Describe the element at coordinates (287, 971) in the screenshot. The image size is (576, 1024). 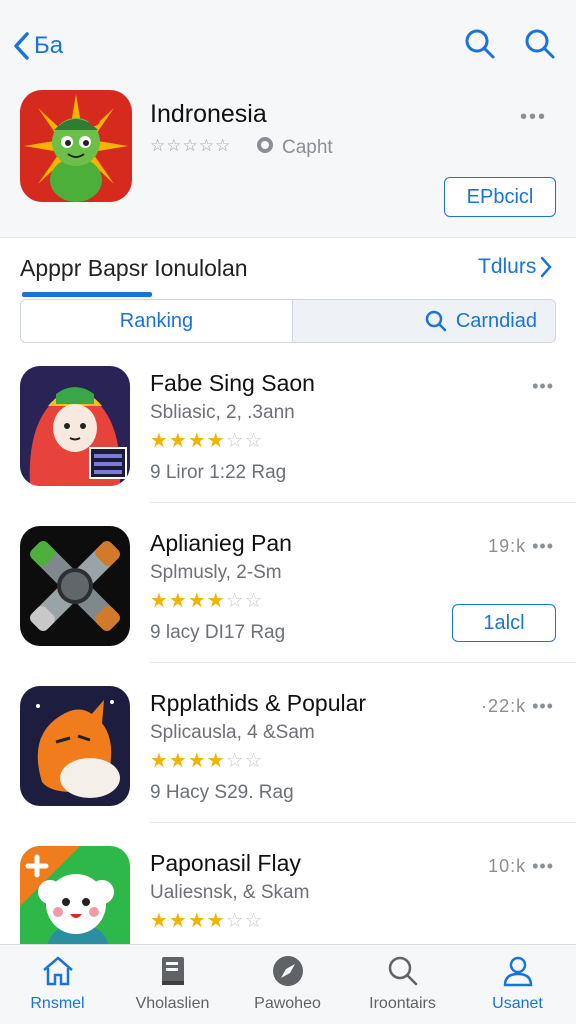
I see `compass-icon` at that location.